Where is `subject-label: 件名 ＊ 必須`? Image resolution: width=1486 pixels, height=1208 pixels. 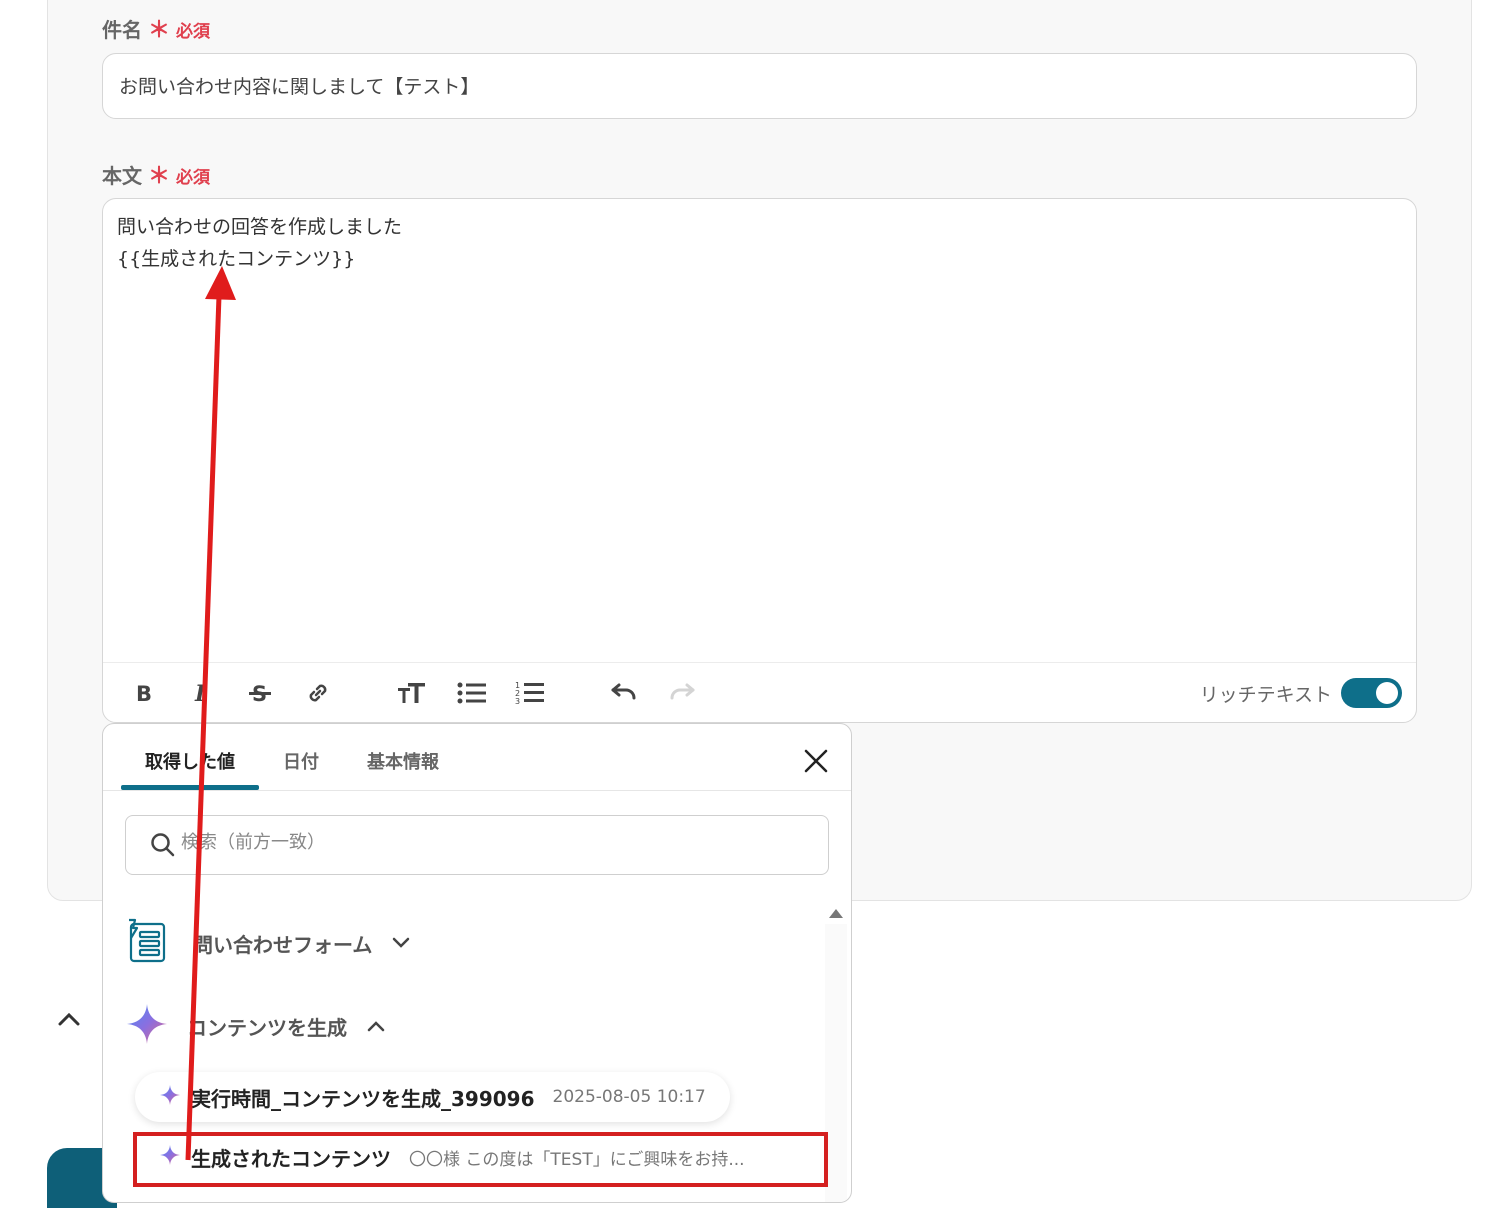 subject-label: 件名 ＊ 必須 is located at coordinates (156, 28).